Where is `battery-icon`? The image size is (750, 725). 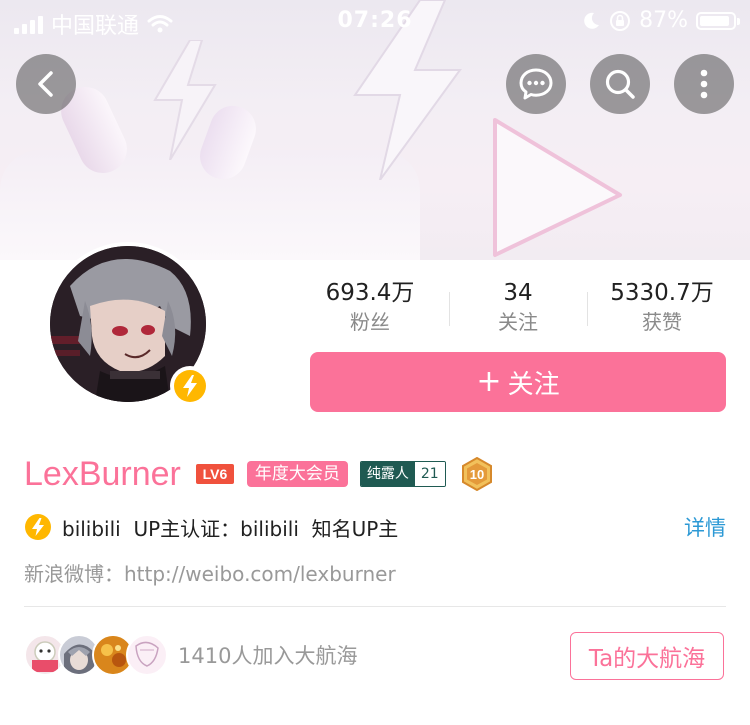
battery-icon is located at coordinates (718, 20).